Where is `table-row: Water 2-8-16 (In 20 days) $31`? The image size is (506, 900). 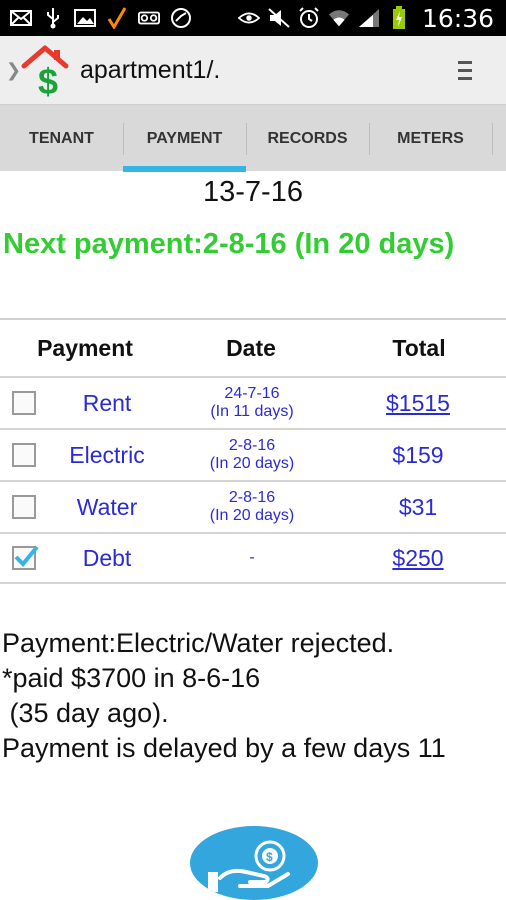
table-row: Water 2-8-16 (In 20 days) $31 is located at coordinates (253, 506).